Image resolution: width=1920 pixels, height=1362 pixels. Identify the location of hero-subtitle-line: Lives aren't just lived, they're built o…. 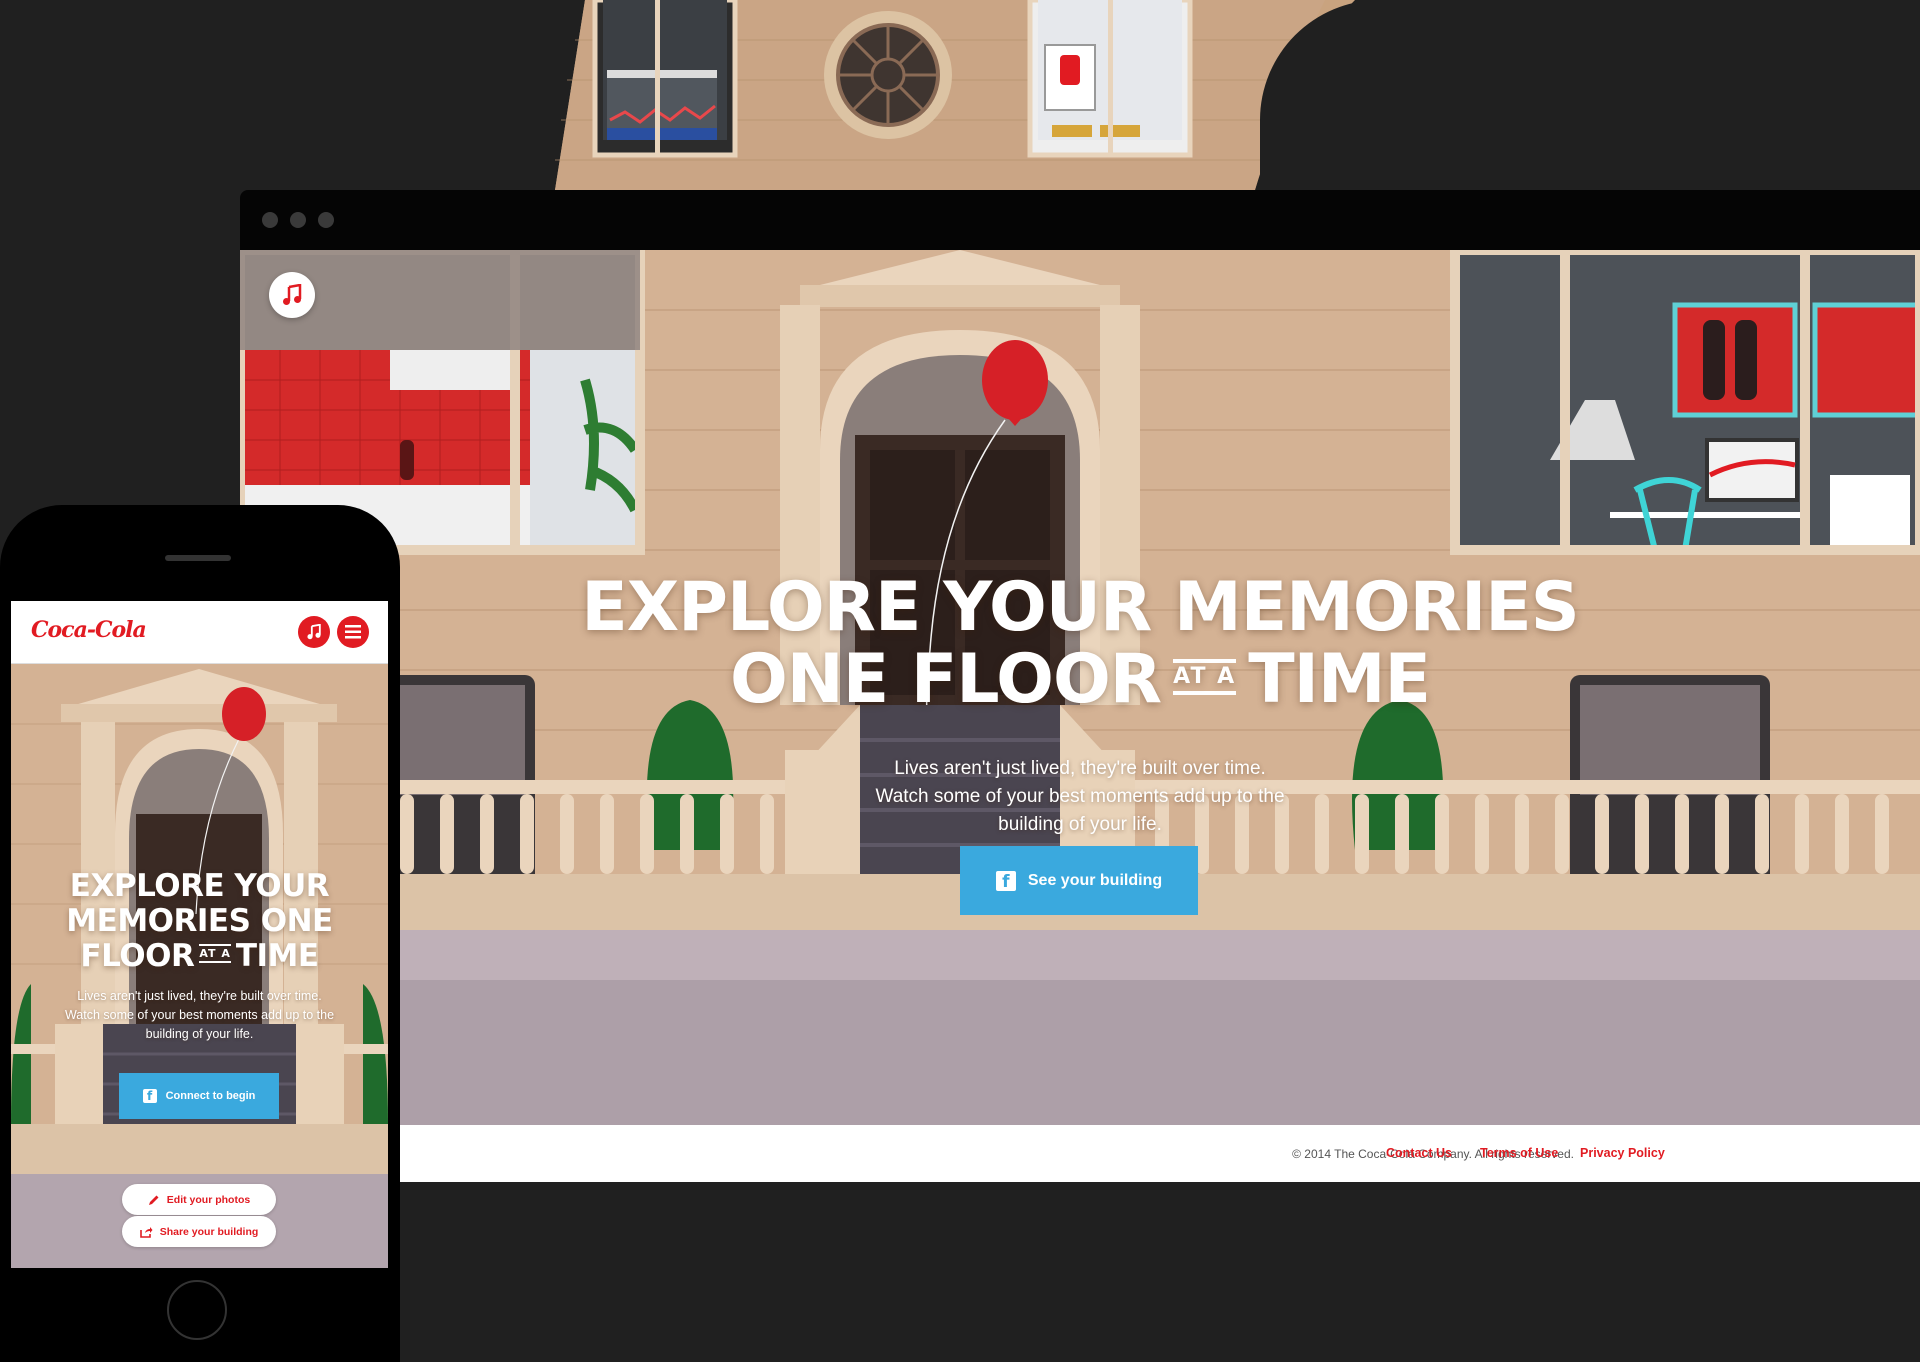
(1080, 768).